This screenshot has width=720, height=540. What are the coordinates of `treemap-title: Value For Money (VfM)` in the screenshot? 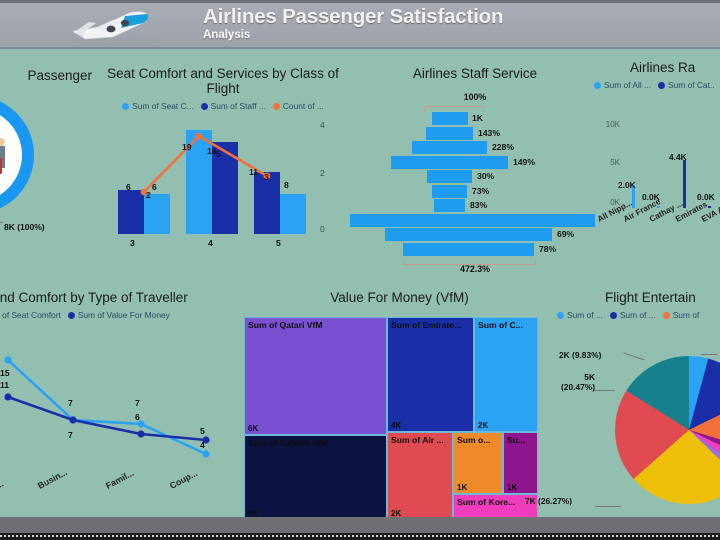 It's located at (399, 297).